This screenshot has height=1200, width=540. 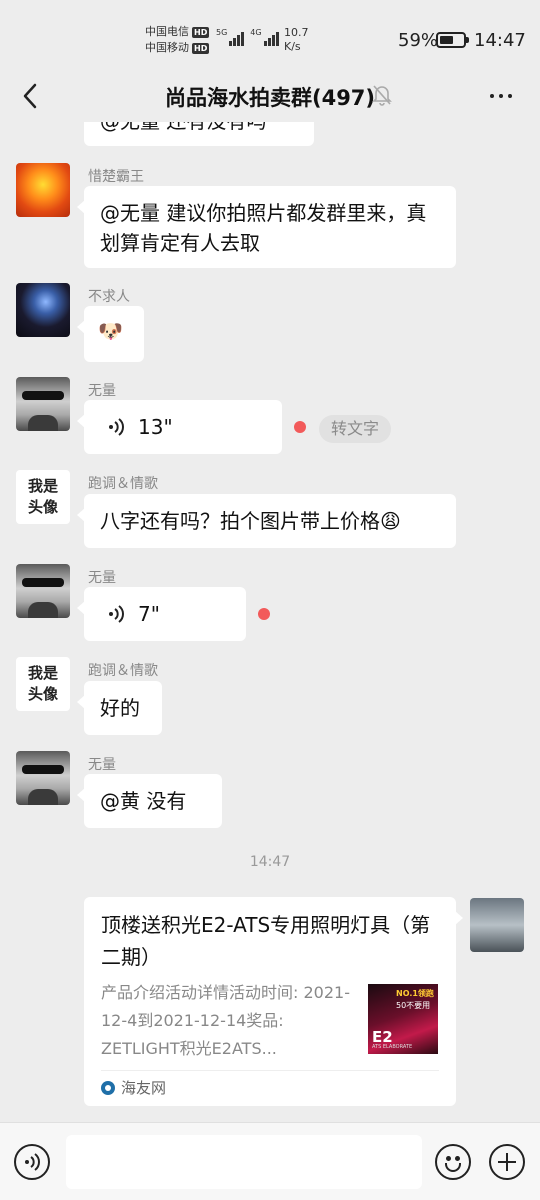 What do you see at coordinates (507, 1162) in the screenshot?
I see `plus-button` at bounding box center [507, 1162].